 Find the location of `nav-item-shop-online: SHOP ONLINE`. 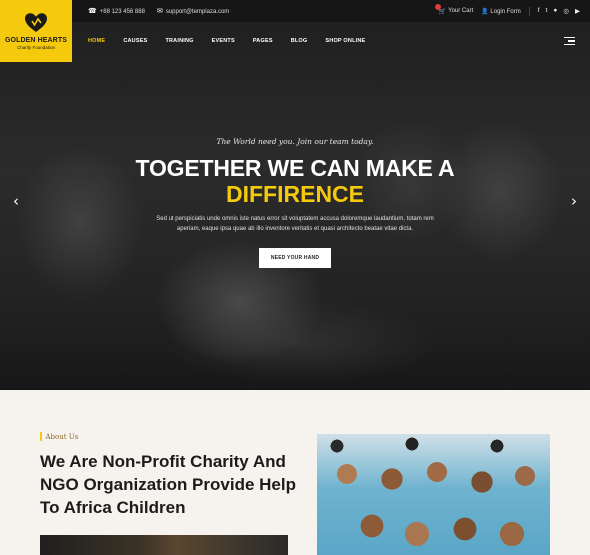

nav-item-shop-online: SHOP ONLINE is located at coordinates (345, 41).